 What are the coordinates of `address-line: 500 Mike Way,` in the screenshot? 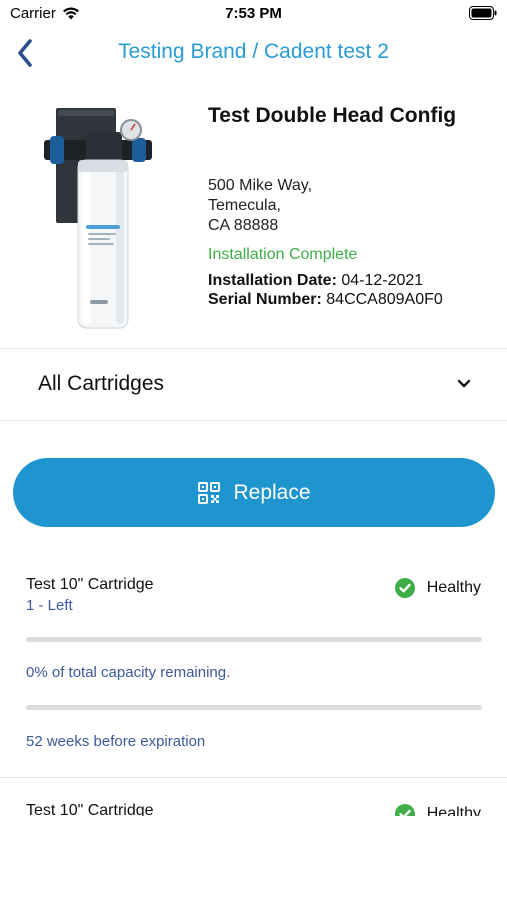 It's located at (260, 185).